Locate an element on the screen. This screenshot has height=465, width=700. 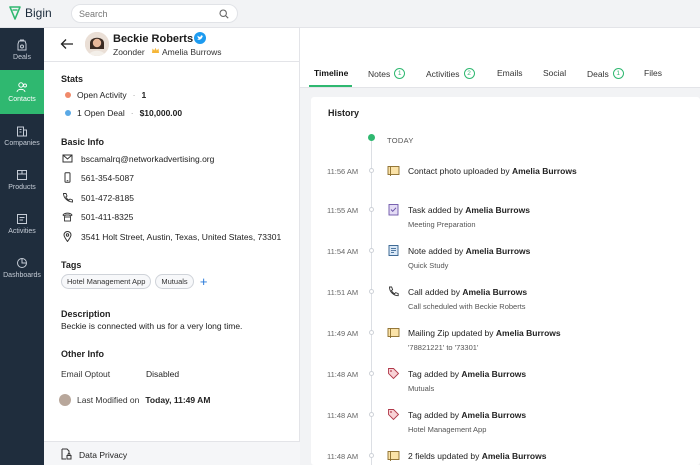
sidebar-item-label: Contacts is located at coordinates (22, 99).